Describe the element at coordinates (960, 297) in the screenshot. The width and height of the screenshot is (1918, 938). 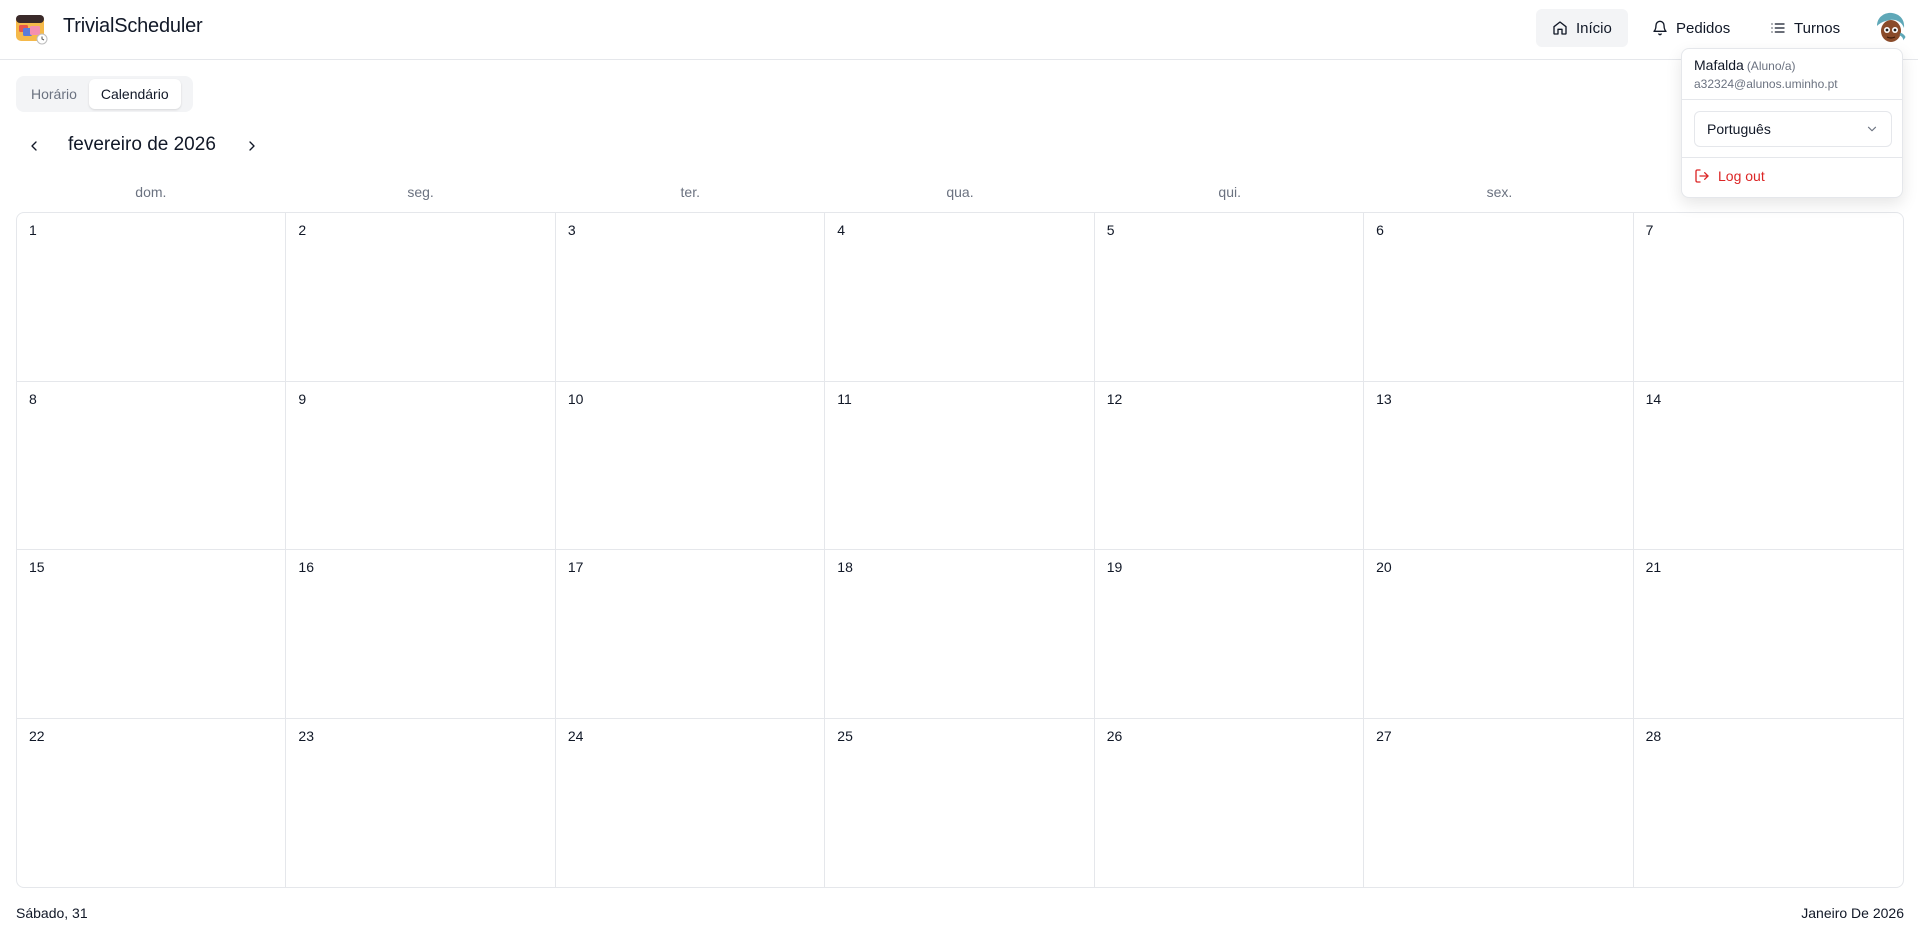
I see `calendar-day: 4` at that location.